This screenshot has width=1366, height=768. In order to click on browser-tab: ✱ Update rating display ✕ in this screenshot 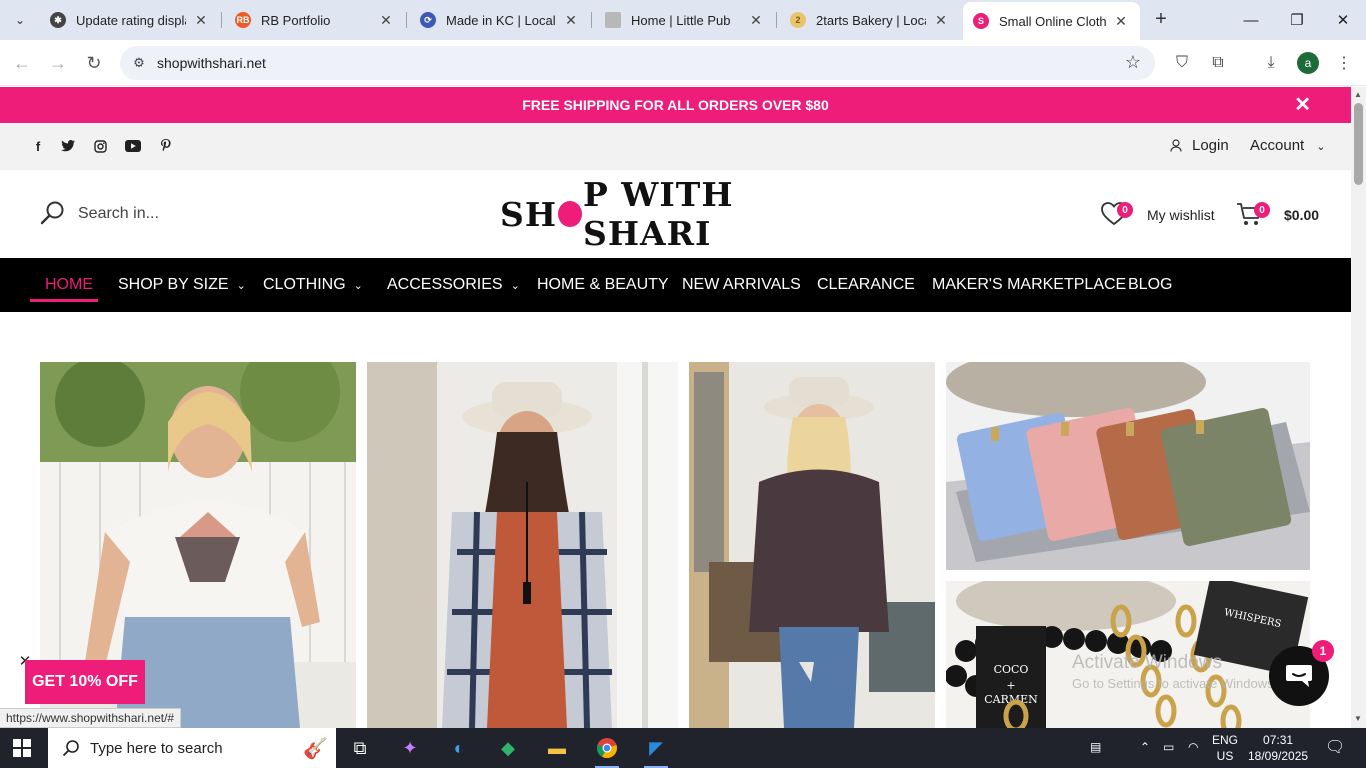, I will do `click(130, 20)`.